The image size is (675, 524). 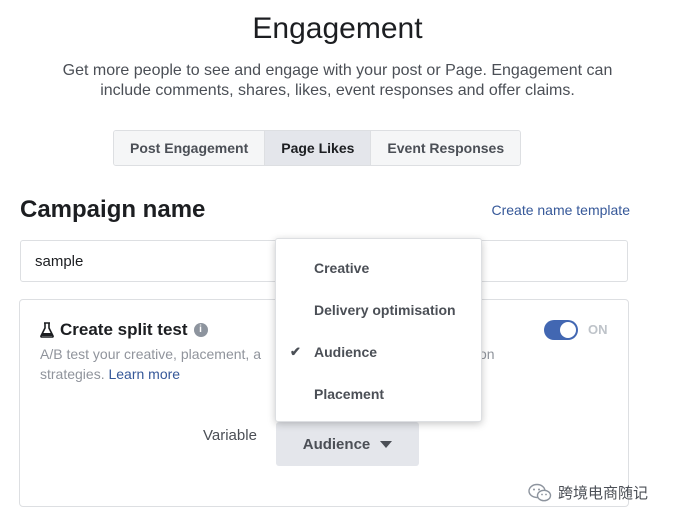 I want to click on split-test-title: Create split test, so click(x=124, y=329).